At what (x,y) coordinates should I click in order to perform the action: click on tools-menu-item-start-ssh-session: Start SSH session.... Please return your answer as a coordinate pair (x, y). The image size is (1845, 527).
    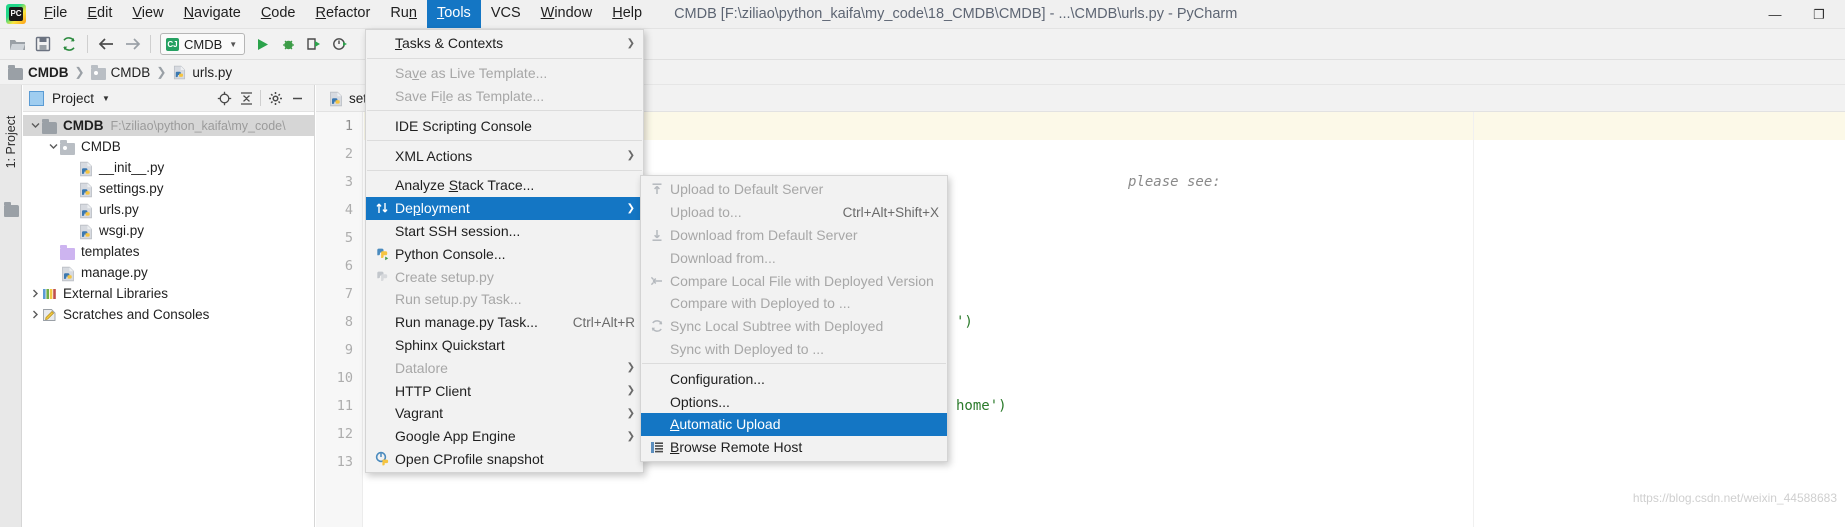
    Looking at the image, I should click on (504, 231).